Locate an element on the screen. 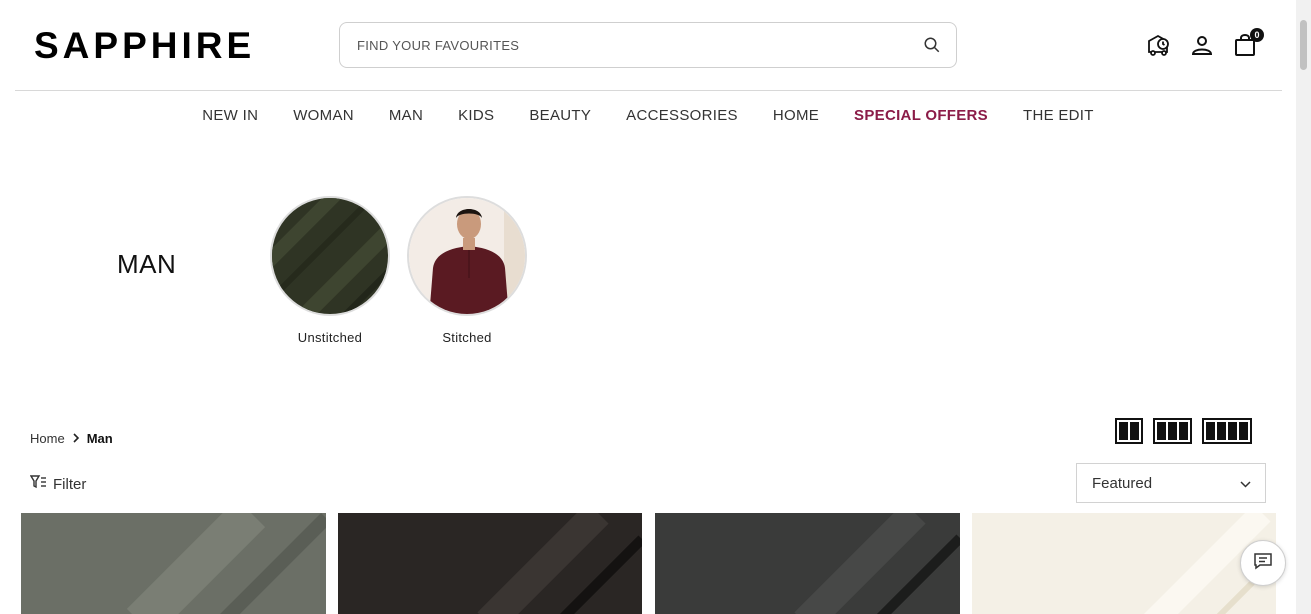  chat-icon is located at coordinates (1263, 563).